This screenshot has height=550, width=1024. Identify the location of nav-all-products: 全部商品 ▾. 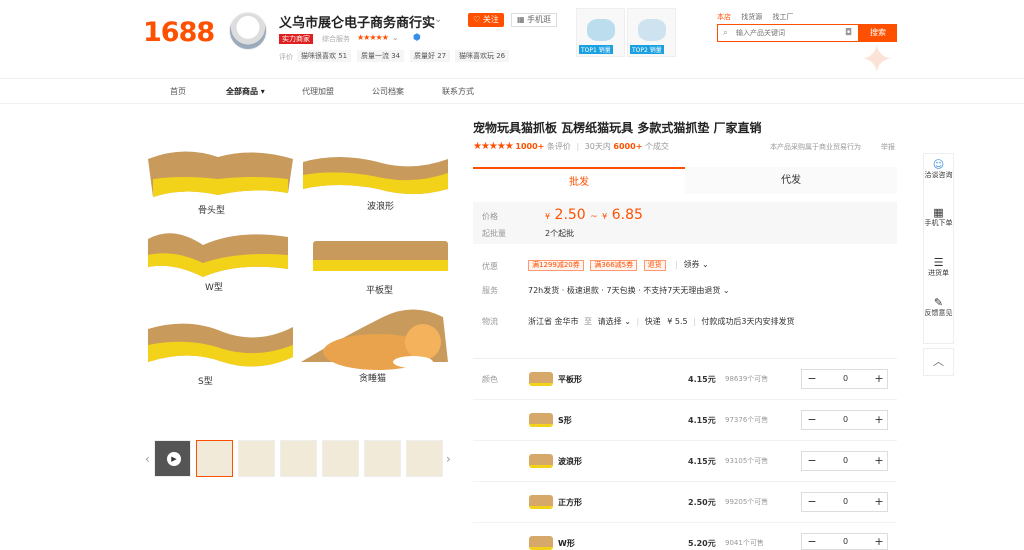
(245, 91).